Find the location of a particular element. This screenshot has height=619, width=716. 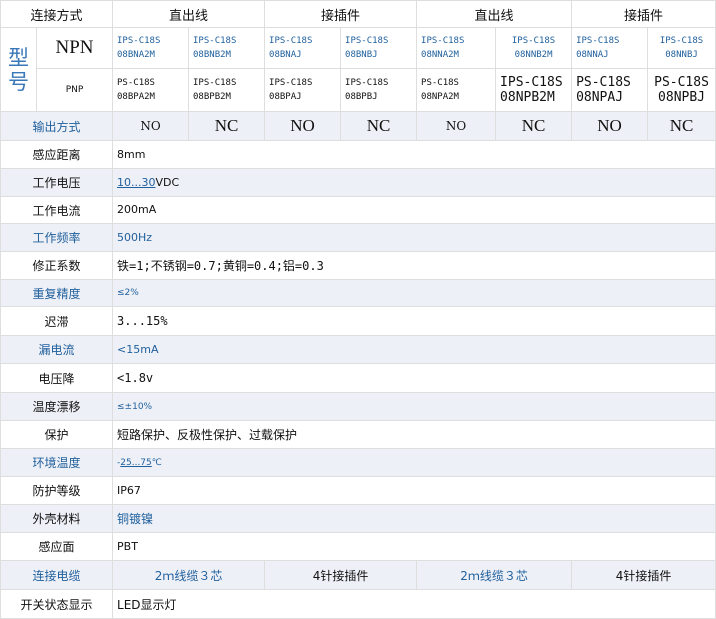

spec-value: 10...30VDC is located at coordinates (414, 182).